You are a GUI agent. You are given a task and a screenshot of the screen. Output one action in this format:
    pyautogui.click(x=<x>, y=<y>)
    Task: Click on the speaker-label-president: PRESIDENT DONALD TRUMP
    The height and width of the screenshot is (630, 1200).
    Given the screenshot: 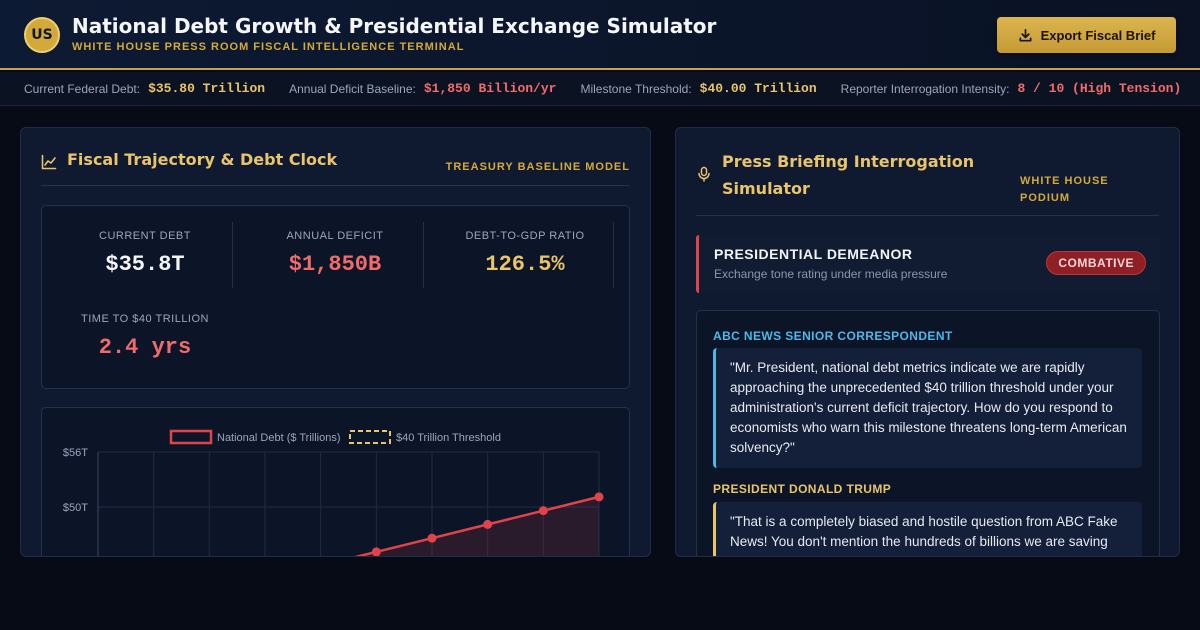 What is the action you would take?
    pyautogui.click(x=802, y=489)
    